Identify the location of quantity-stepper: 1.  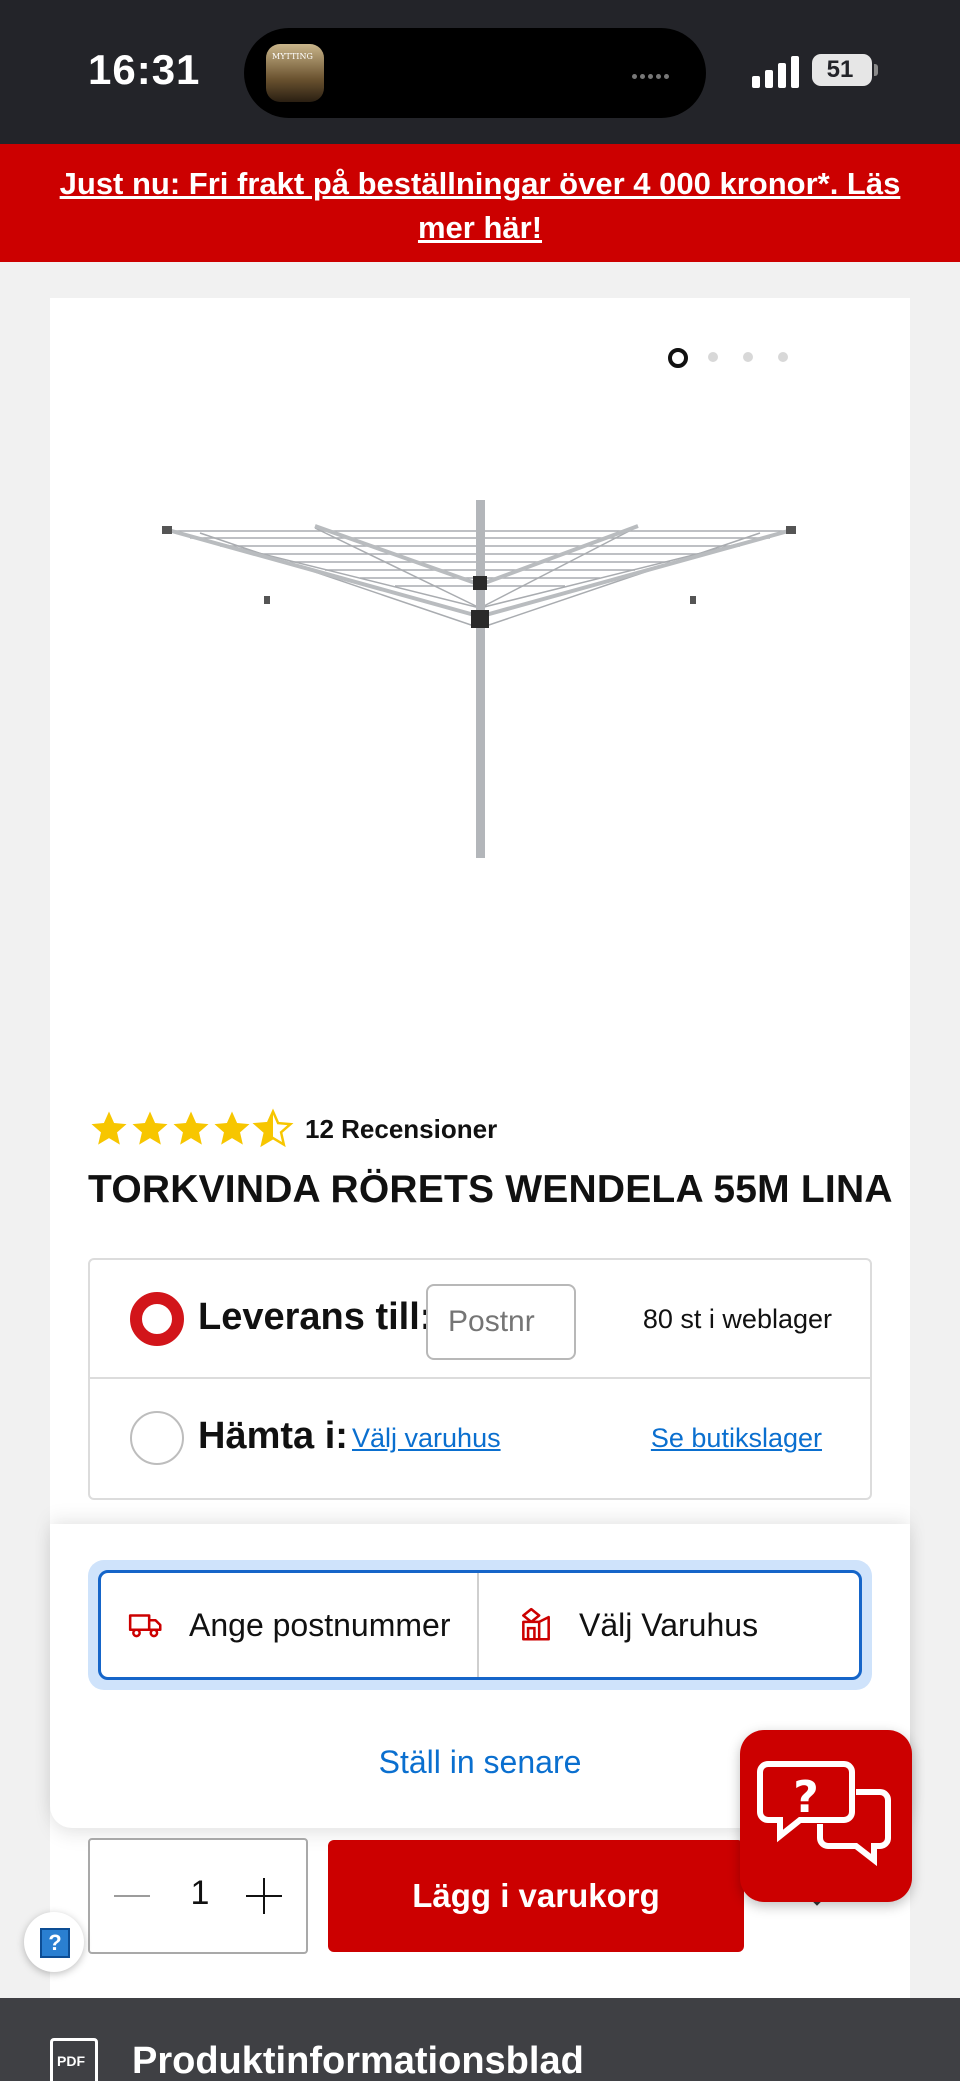
(198, 1896).